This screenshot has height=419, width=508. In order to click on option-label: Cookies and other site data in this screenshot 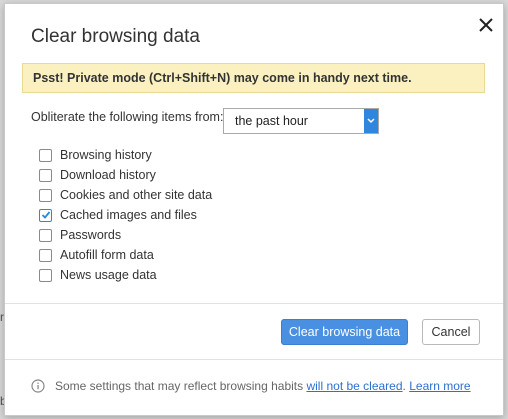, I will do `click(136, 195)`.